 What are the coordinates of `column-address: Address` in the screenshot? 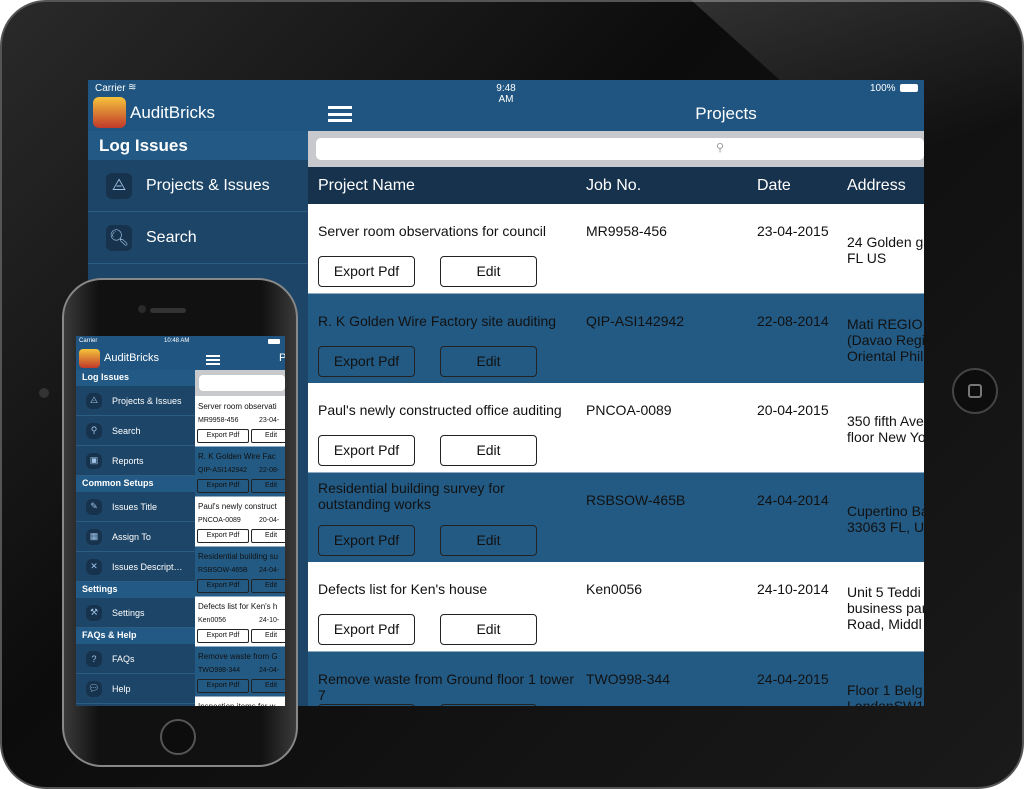 It's located at (876, 186).